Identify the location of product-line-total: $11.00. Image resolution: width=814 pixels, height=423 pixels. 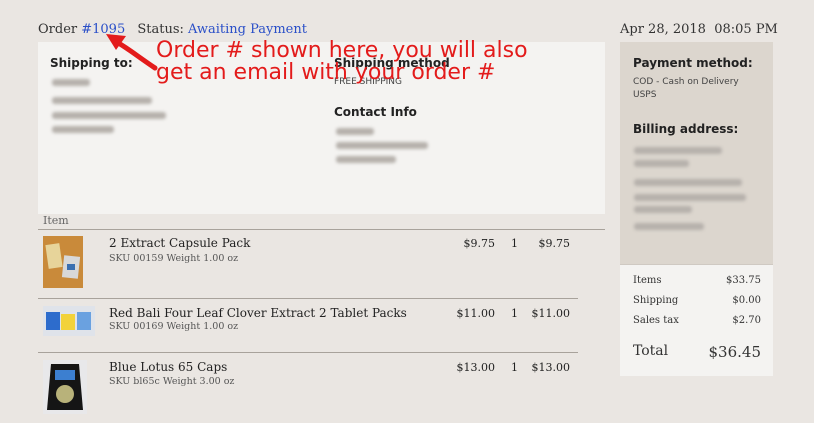
(551, 313).